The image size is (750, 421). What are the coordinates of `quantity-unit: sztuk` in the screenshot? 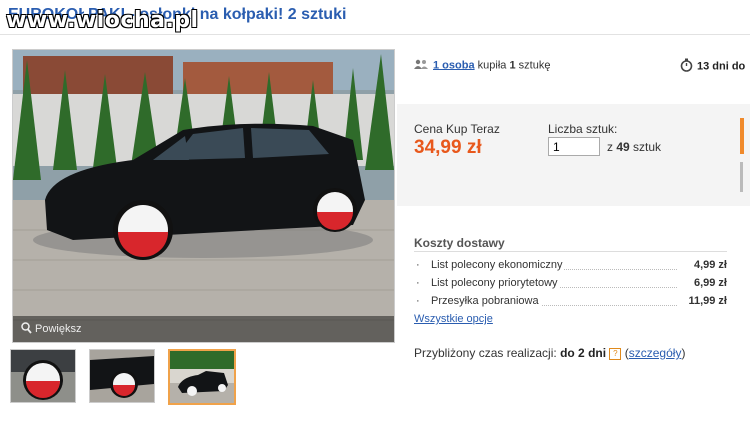 It's located at (647, 147).